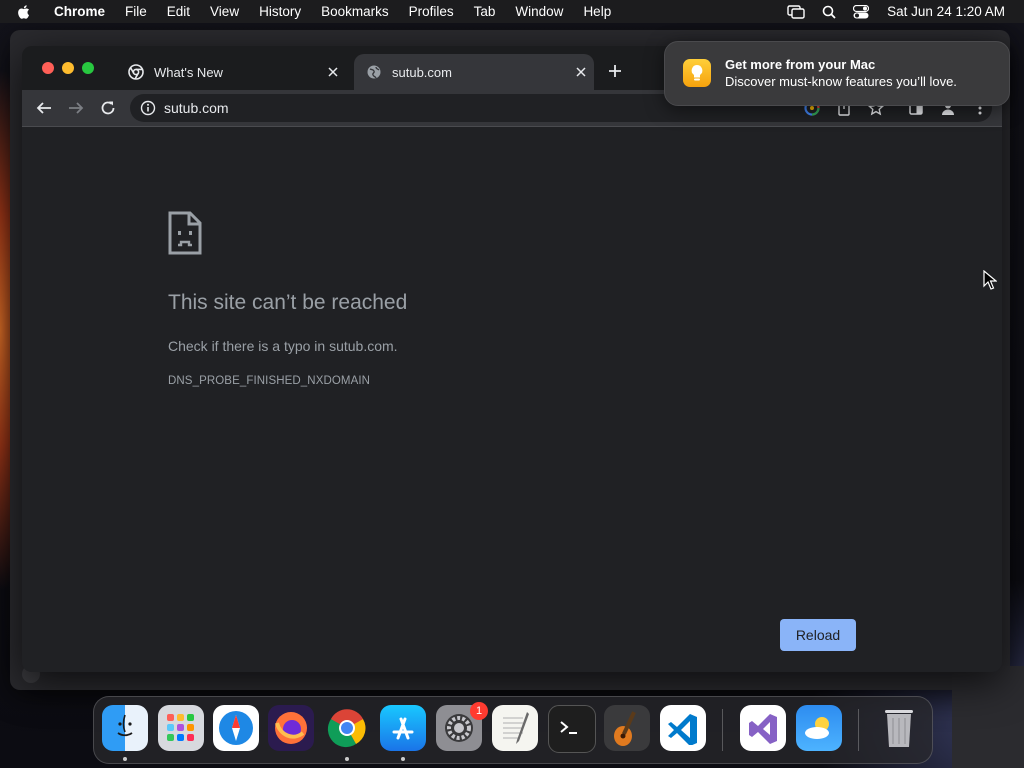 The height and width of the screenshot is (768, 1024). Describe the element at coordinates (539, 11) in the screenshot. I see `menu-window: Window` at that location.